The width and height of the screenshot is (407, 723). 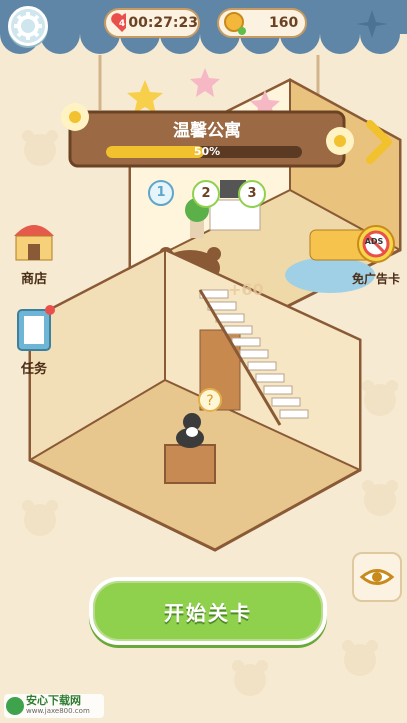 I want to click on view-toggle-button, so click(x=377, y=577).